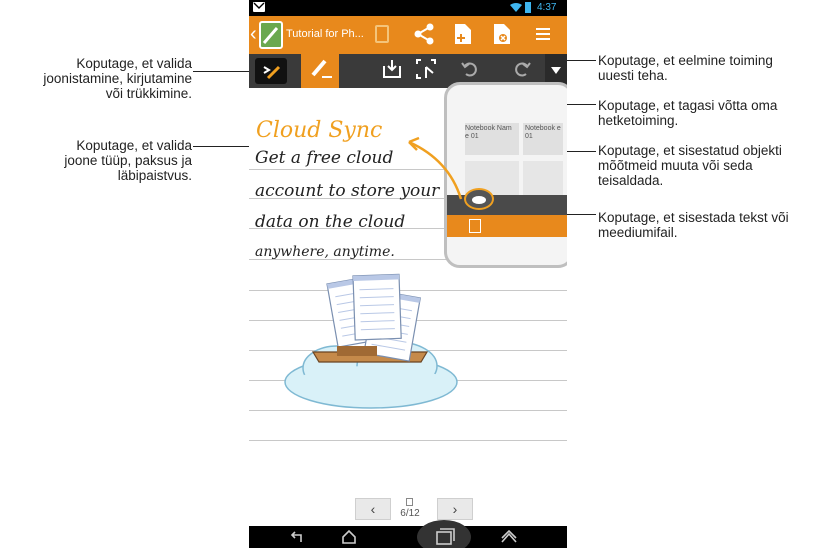  What do you see at coordinates (522, 71) in the screenshot?
I see `redo-icon` at bounding box center [522, 71].